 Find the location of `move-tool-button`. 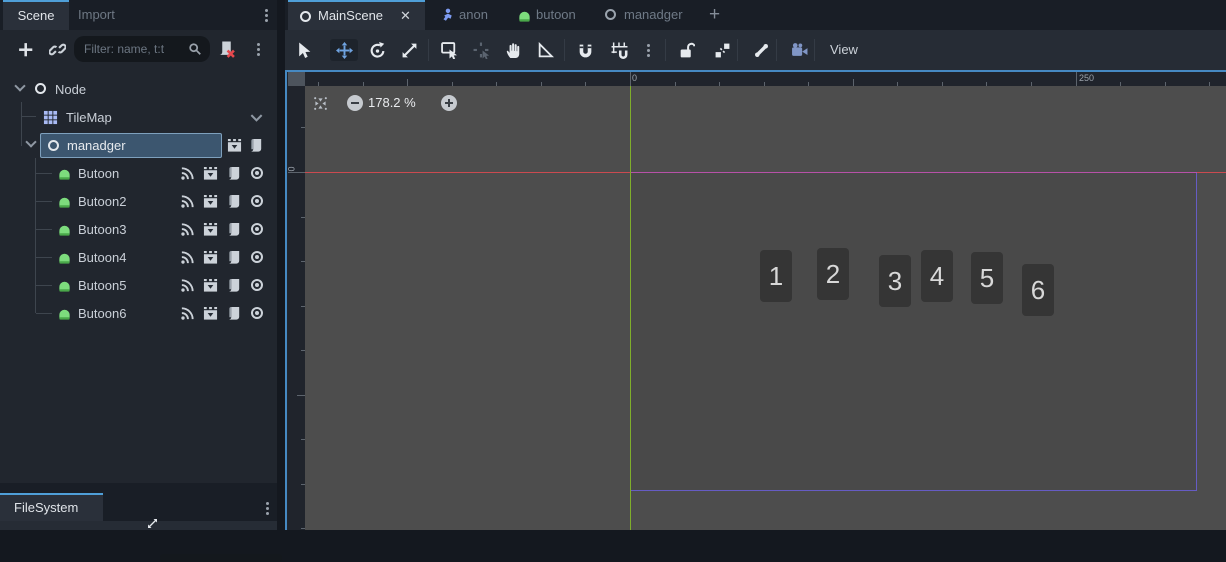

move-tool-button is located at coordinates (344, 50).